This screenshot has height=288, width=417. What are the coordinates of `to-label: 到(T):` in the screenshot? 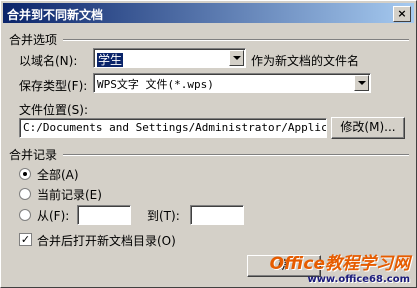 It's located at (163, 216).